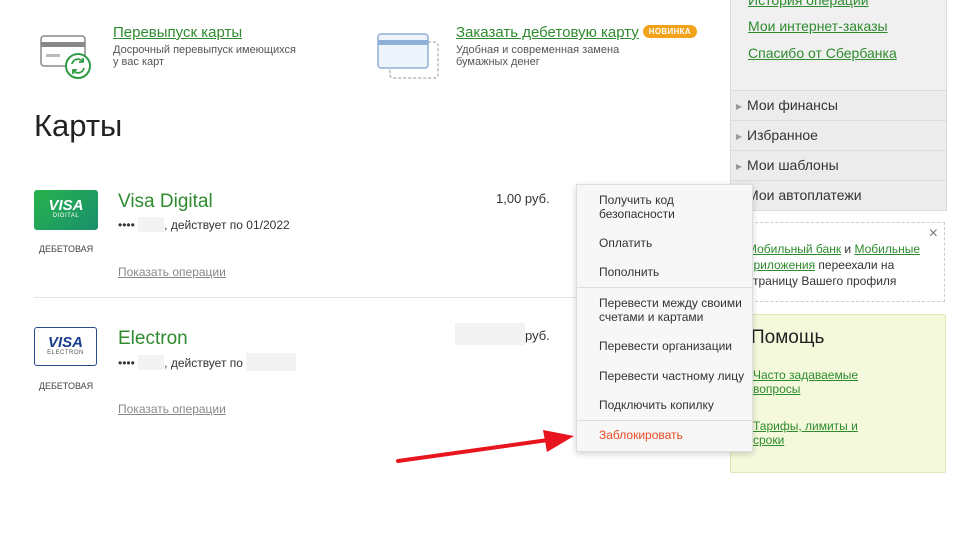 This screenshot has width=971, height=533. What do you see at coordinates (490, 334) in the screenshot?
I see `masked-balance` at bounding box center [490, 334].